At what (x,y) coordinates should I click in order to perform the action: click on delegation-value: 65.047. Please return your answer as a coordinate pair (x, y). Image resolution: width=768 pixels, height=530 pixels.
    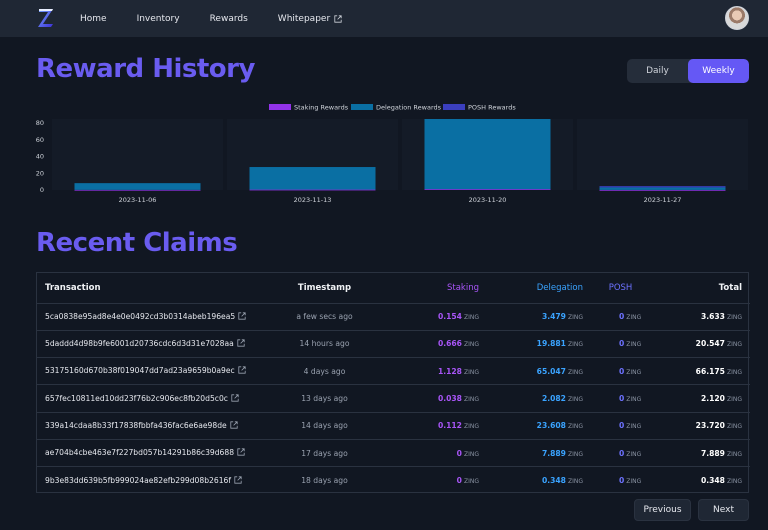
    Looking at the image, I should click on (551, 371).